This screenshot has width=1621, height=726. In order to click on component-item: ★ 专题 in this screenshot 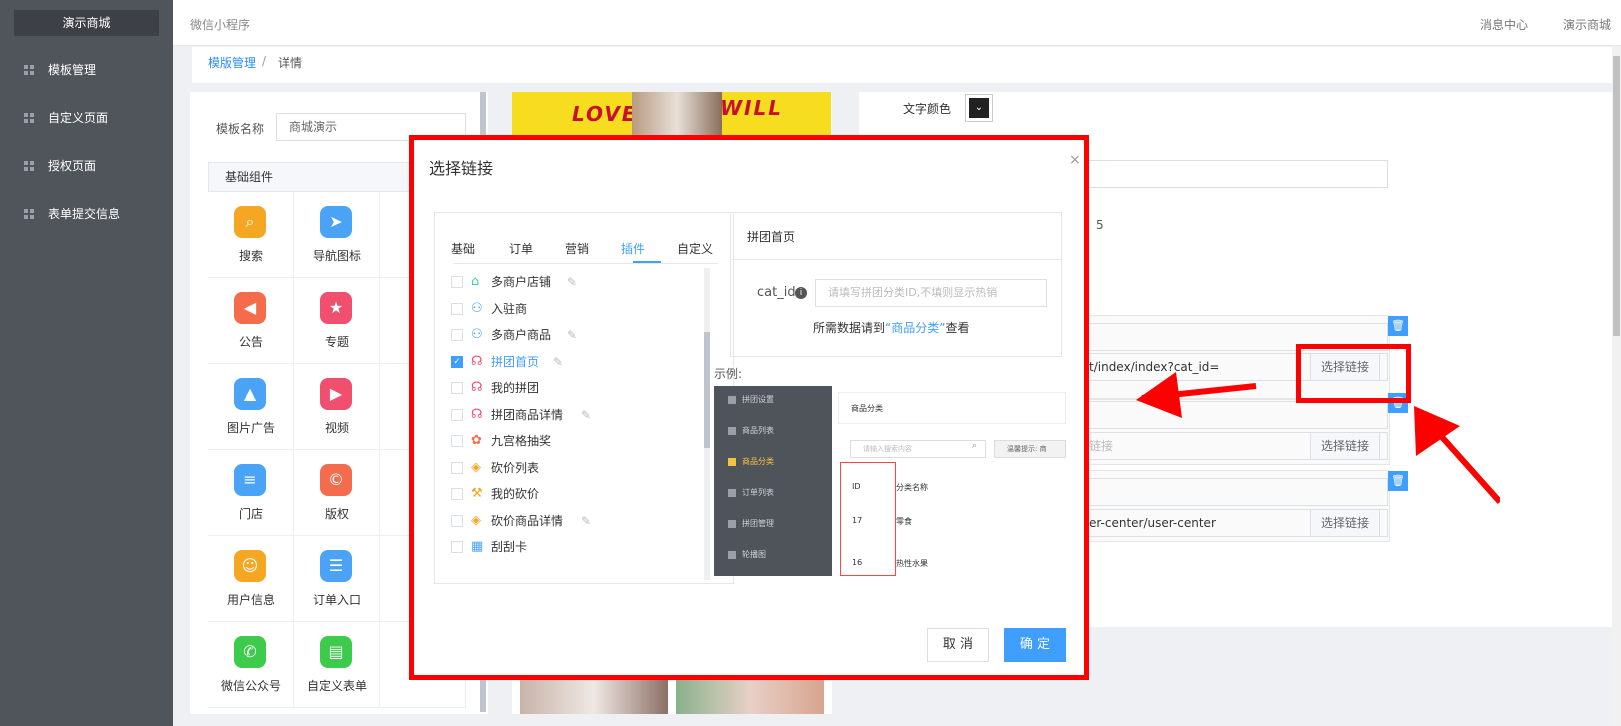, I will do `click(337, 321)`.